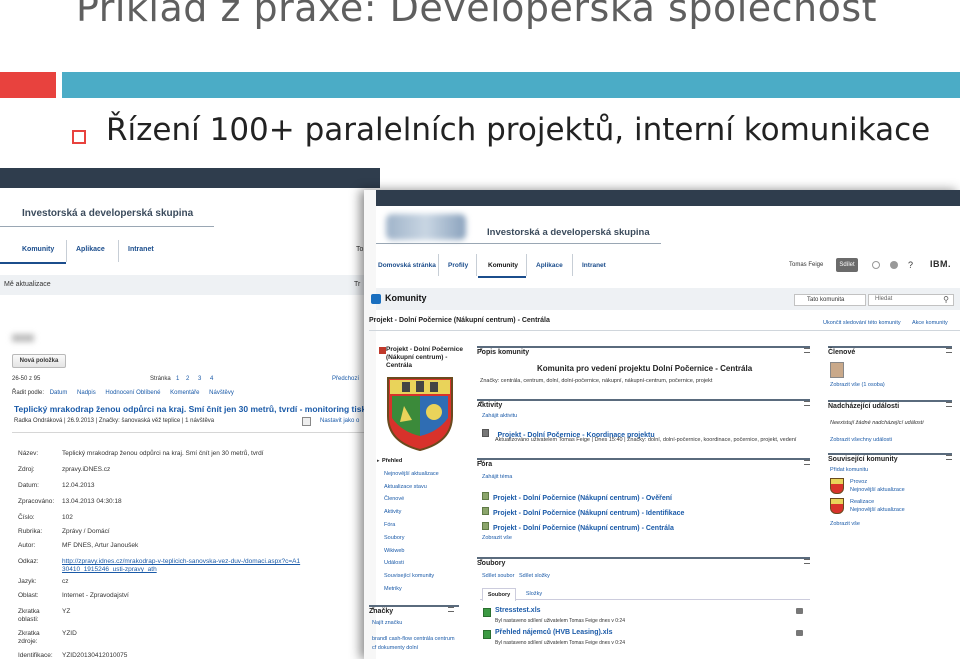 The image size is (960, 659). Describe the element at coordinates (458, 265) in the screenshot. I see `nav-profiles: Profily` at that location.